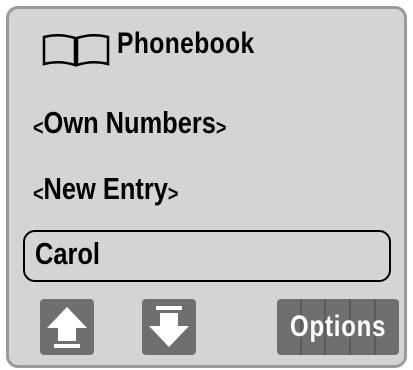 The width and height of the screenshot is (413, 370). What do you see at coordinates (207, 256) in the screenshot?
I see `contact-carol-selected: Carol` at bounding box center [207, 256].